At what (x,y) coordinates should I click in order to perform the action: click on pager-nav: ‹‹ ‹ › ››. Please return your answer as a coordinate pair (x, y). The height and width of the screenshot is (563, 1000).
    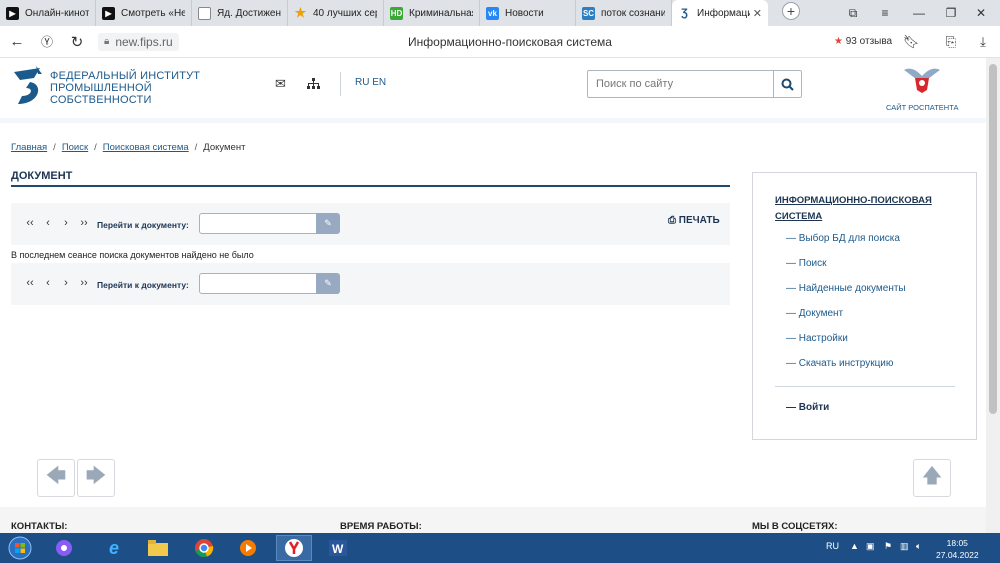
    Looking at the image, I should click on (57, 283).